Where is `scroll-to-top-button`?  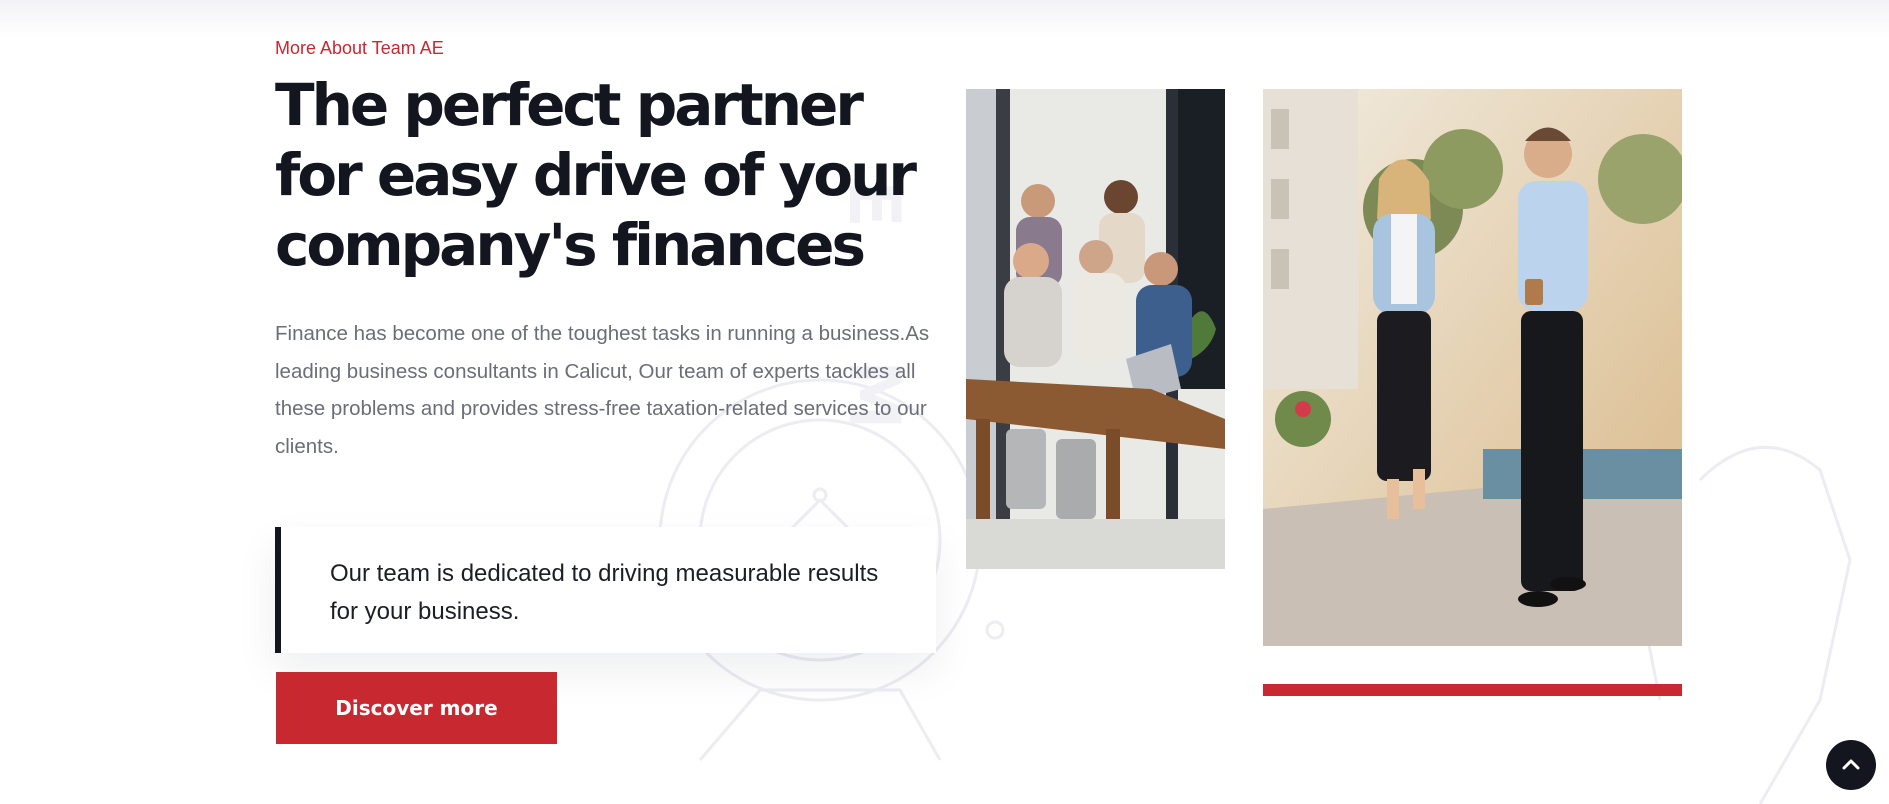 scroll-to-top-button is located at coordinates (1851, 765).